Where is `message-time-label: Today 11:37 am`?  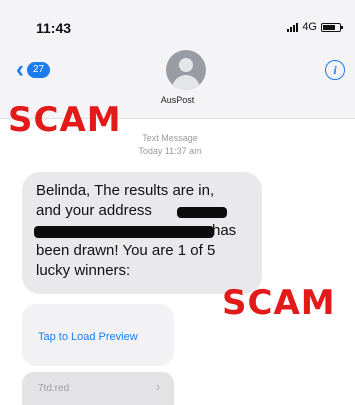
message-time-label: Today 11:37 am is located at coordinates (170, 151).